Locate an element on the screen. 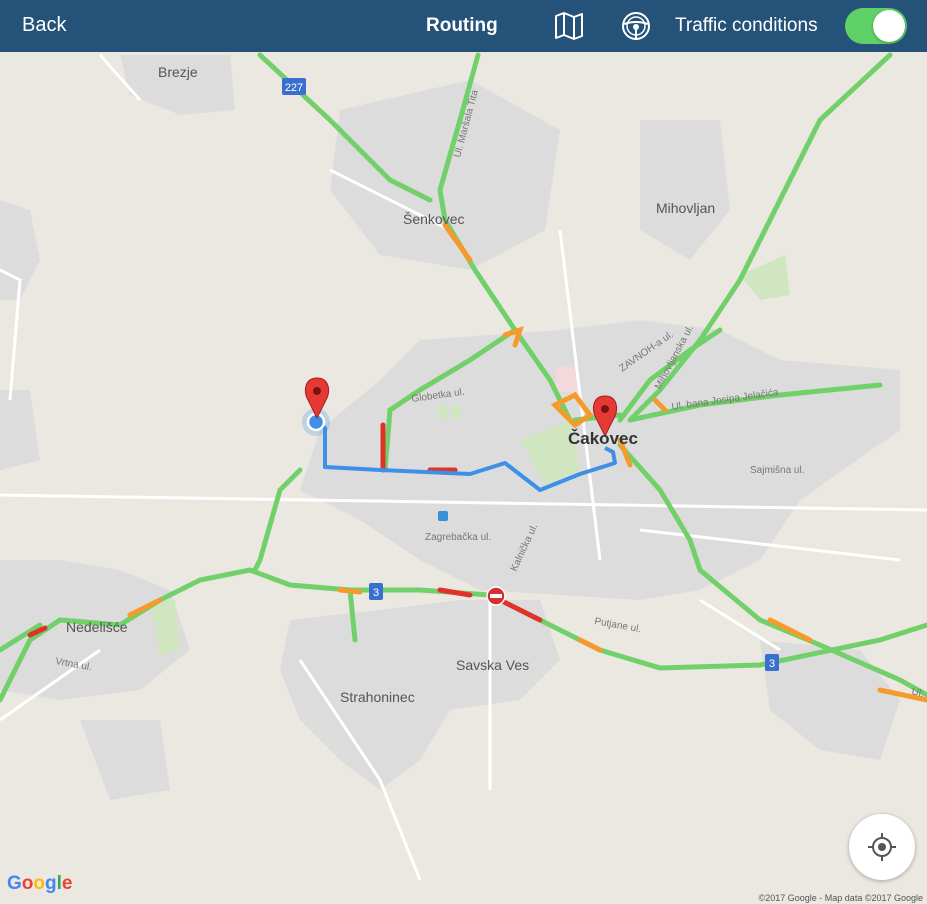 The image size is (927, 904). traffic-conditions-label: Traffic conditions is located at coordinates (746, 25).